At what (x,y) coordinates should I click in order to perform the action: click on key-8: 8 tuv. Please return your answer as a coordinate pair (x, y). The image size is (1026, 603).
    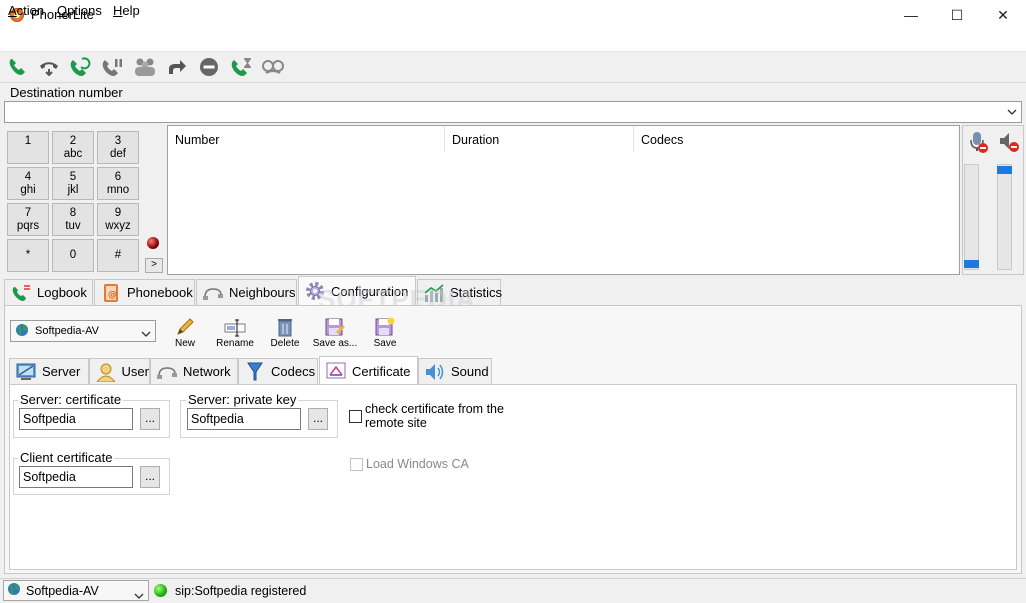
    Looking at the image, I should click on (73, 219).